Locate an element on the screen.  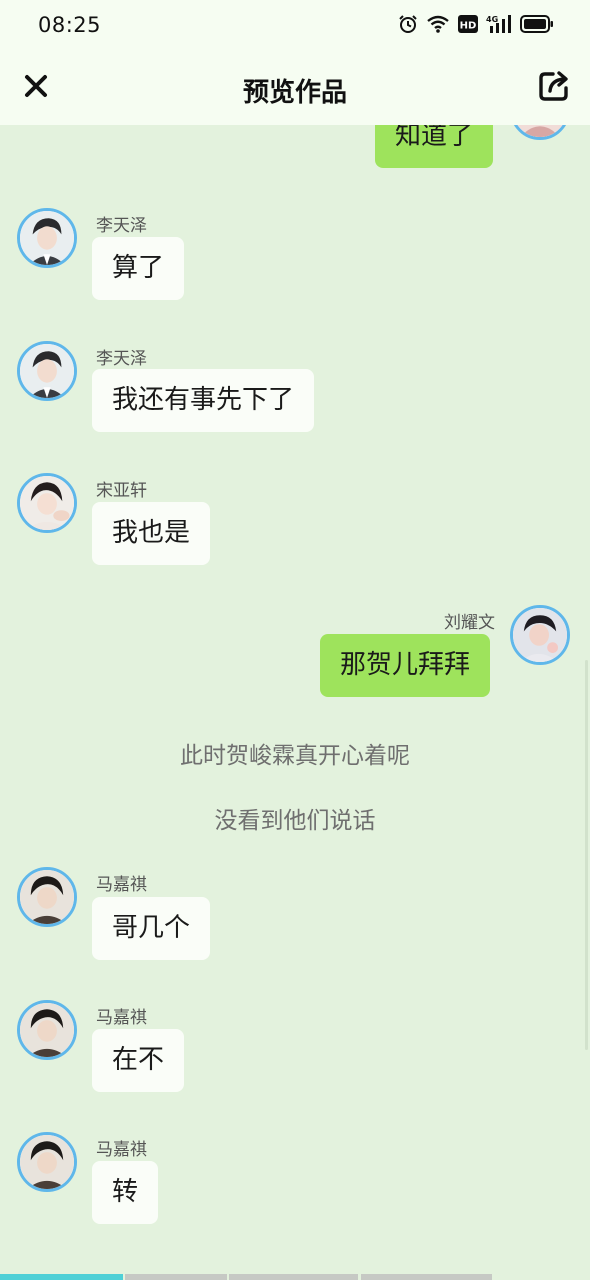
share-button is located at coordinates (554, 88).